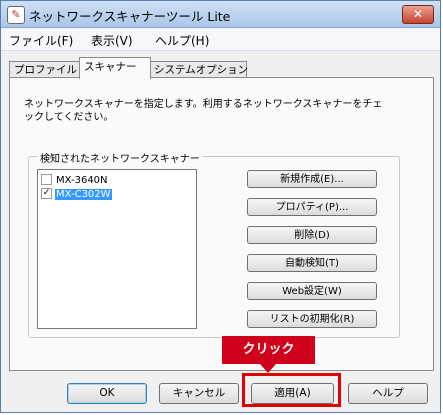 This screenshot has width=443, height=415. Describe the element at coordinates (312, 319) in the screenshot. I see `reset-list-button: リストの初期化(R)` at that location.